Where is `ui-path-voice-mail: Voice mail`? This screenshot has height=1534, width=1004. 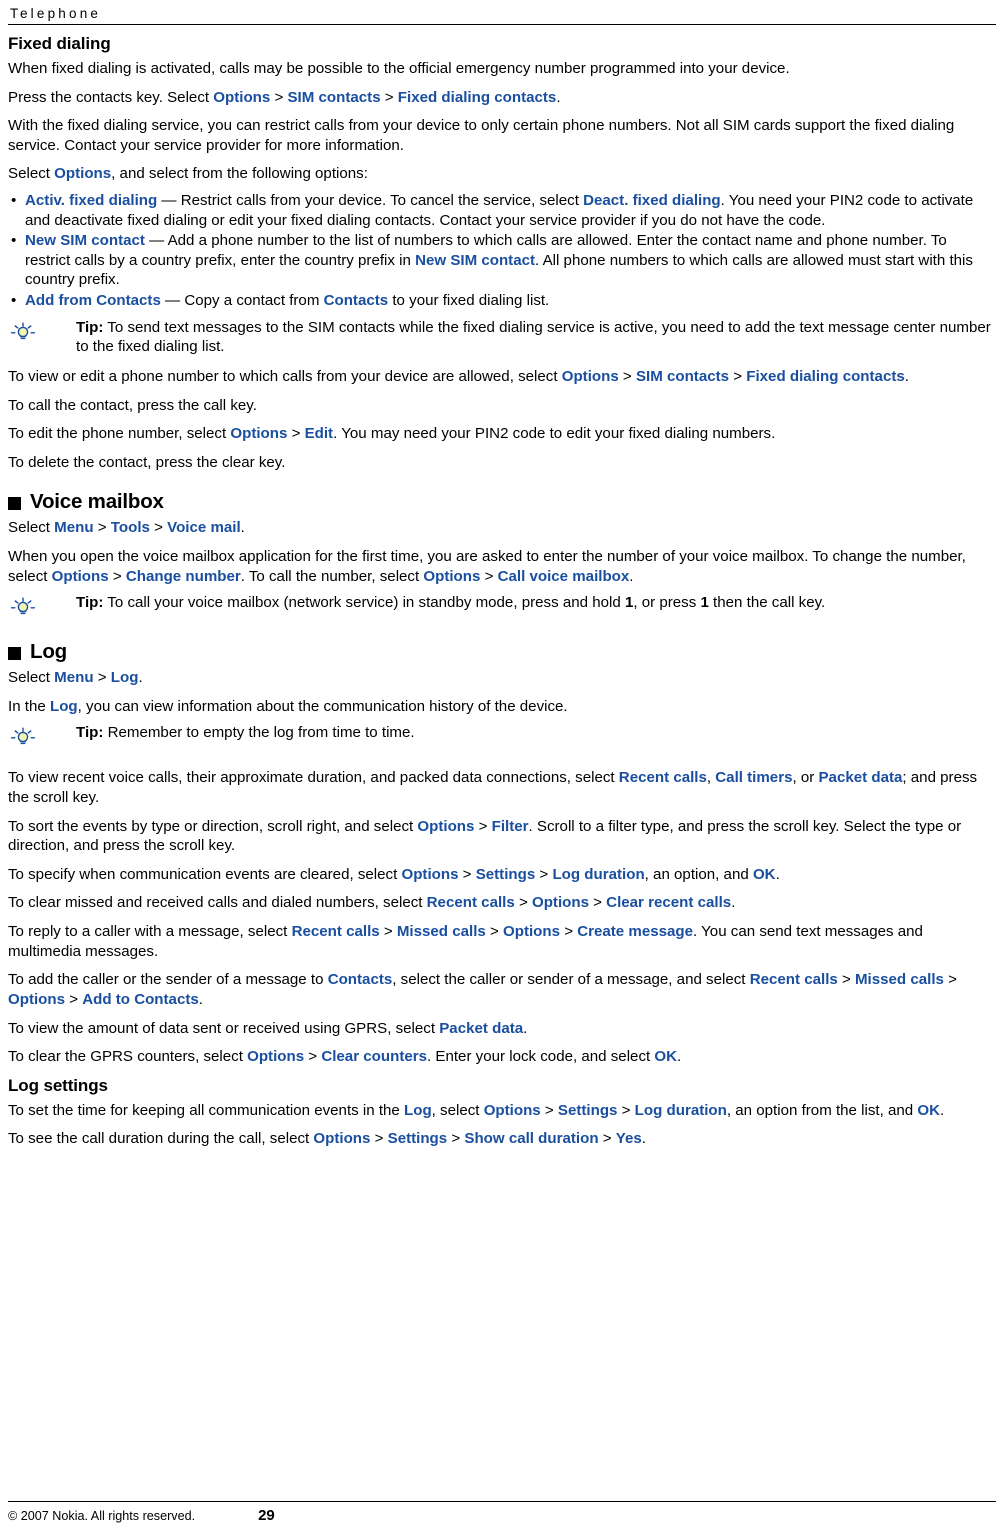 ui-path-voice-mail: Voice mail is located at coordinates (204, 528).